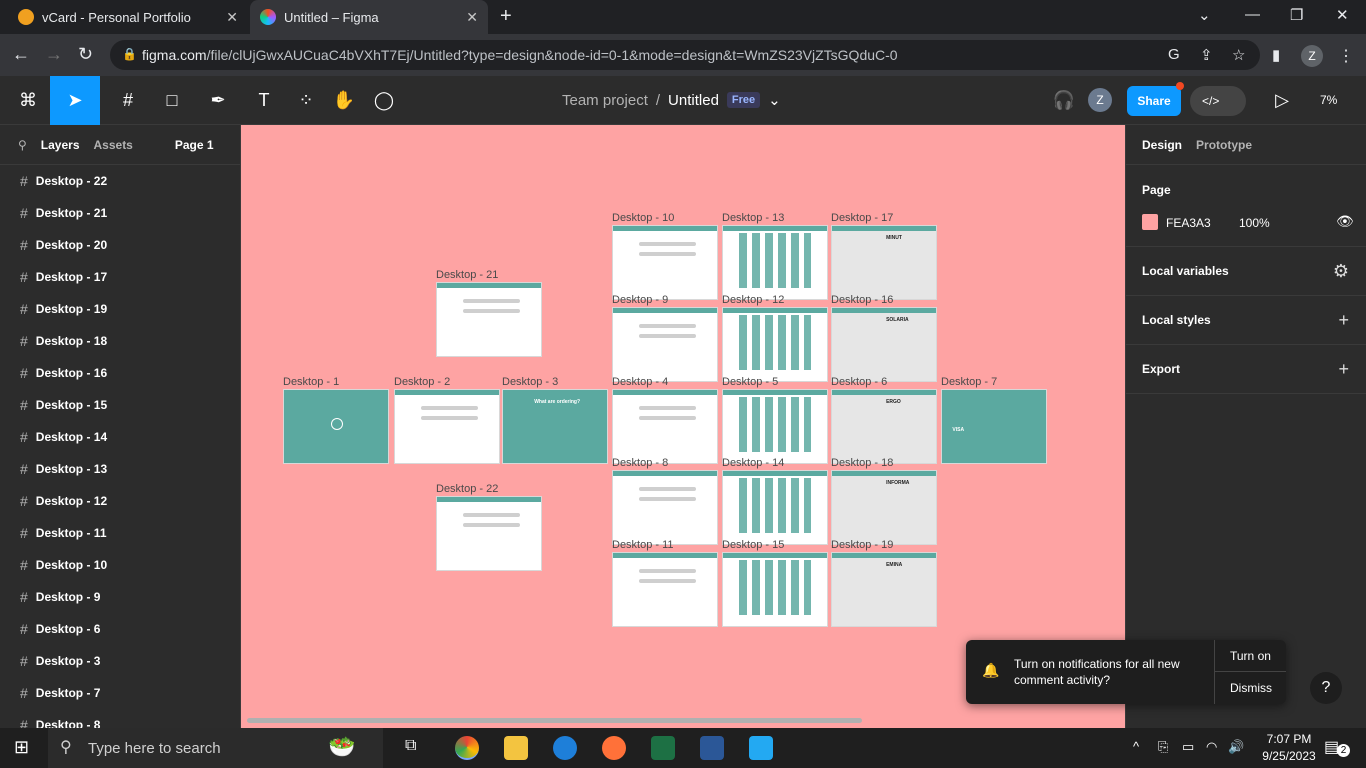  I want to click on add-export-icon: +, so click(1343, 369).